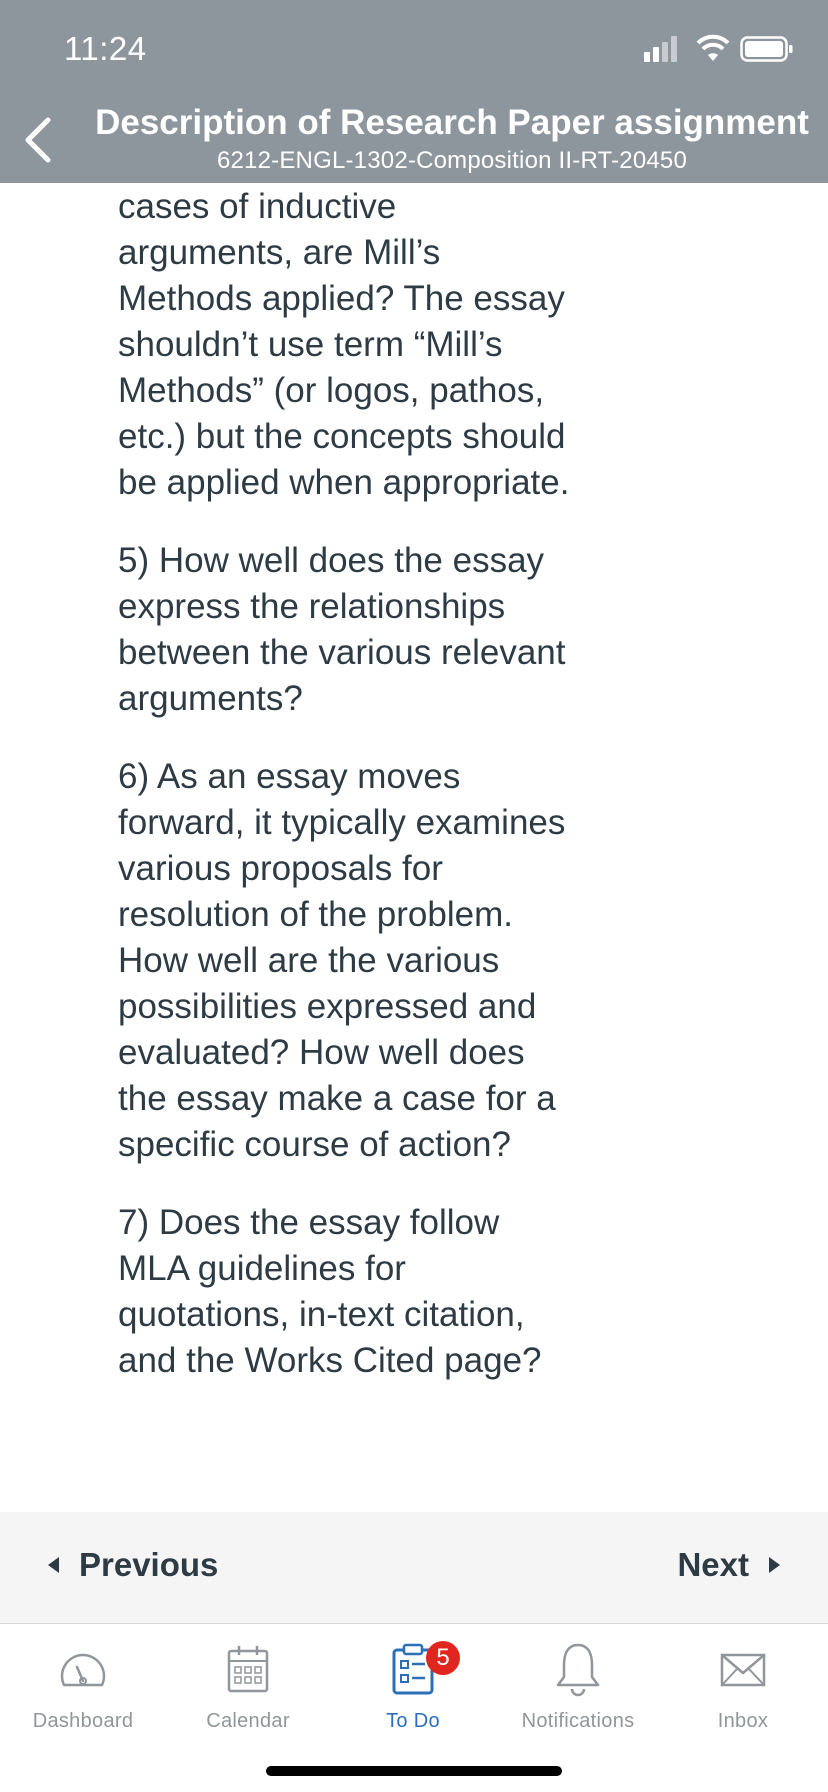 This screenshot has height=1792, width=828. Describe the element at coordinates (660, 49) in the screenshot. I see `cellular-signal-icon` at that location.